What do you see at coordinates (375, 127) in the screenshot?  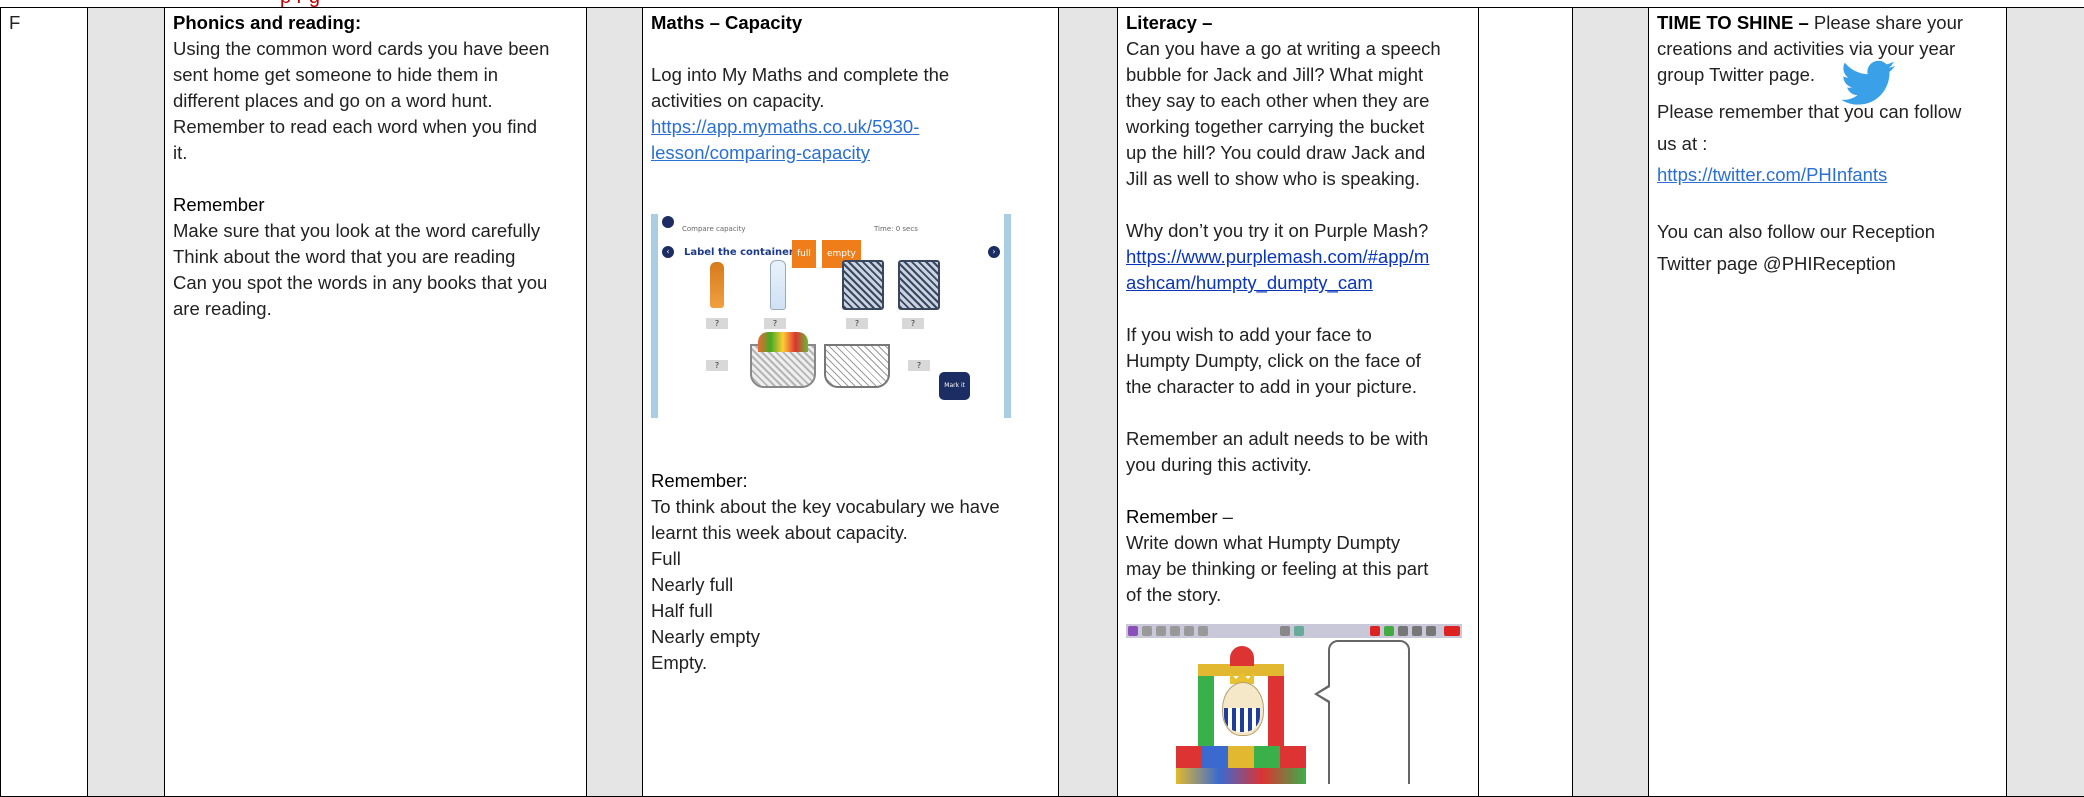 I see `phonics-intro-line: Remember to read each word when you find` at bounding box center [375, 127].